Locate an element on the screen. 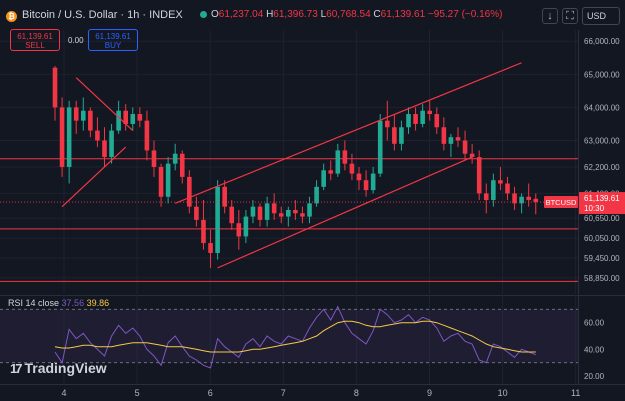 This screenshot has height=401, width=625. x-tick-label: 6 is located at coordinates (210, 393).